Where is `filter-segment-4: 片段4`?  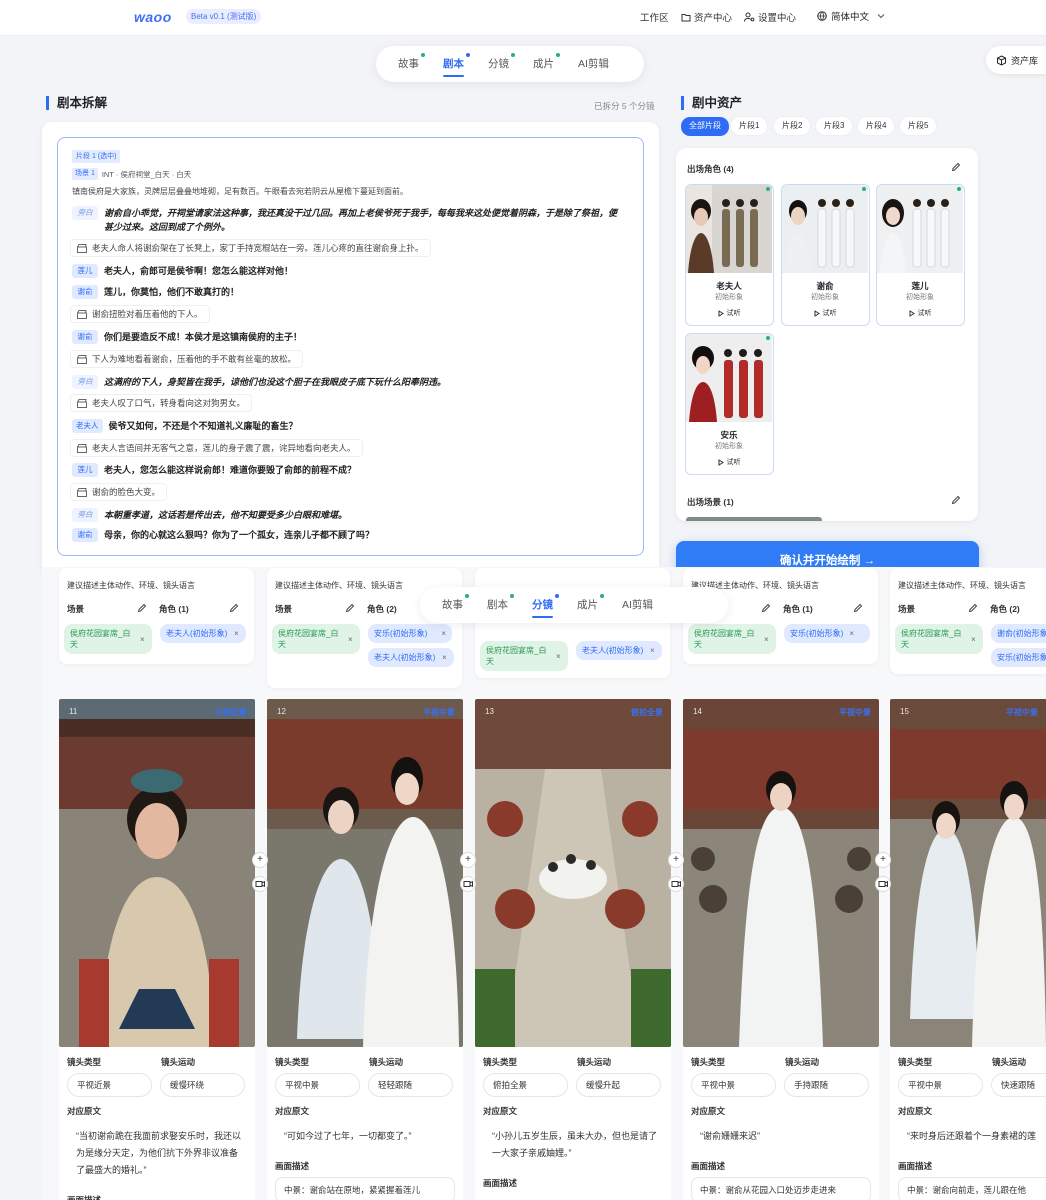 filter-segment-4: 片段4 is located at coordinates (876, 126).